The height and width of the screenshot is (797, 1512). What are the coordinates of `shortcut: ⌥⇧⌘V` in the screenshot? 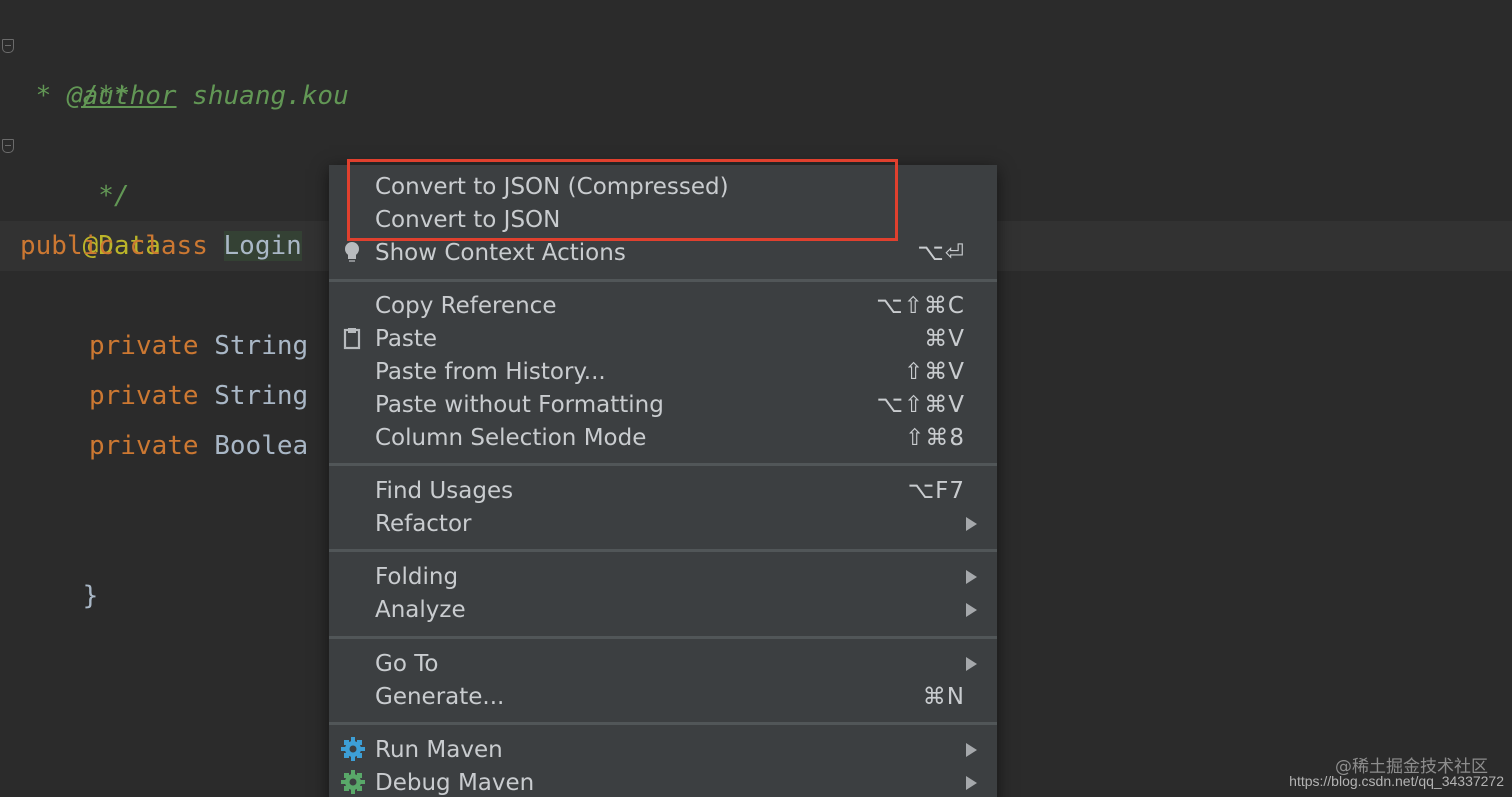 It's located at (920, 404).